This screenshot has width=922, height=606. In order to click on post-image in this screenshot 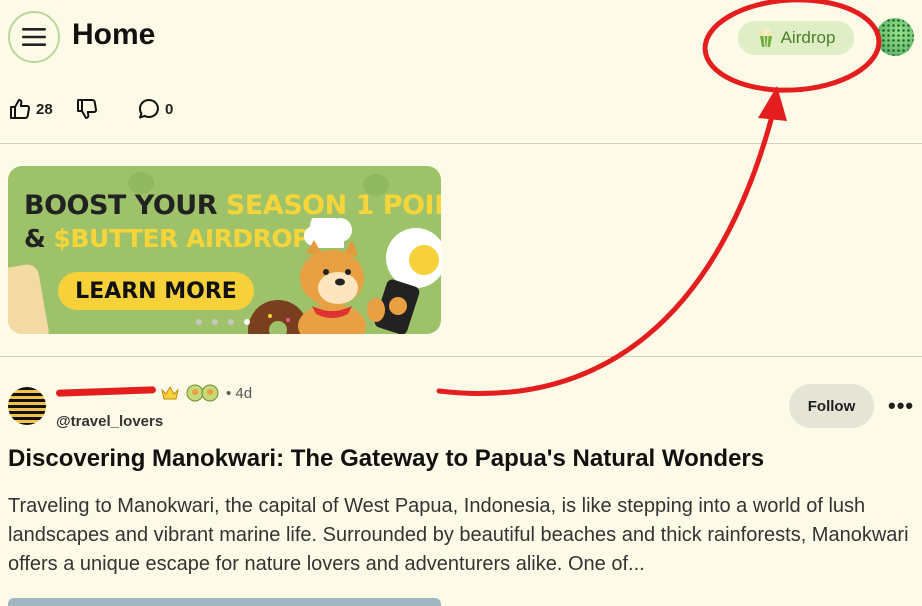, I will do `click(224, 602)`.